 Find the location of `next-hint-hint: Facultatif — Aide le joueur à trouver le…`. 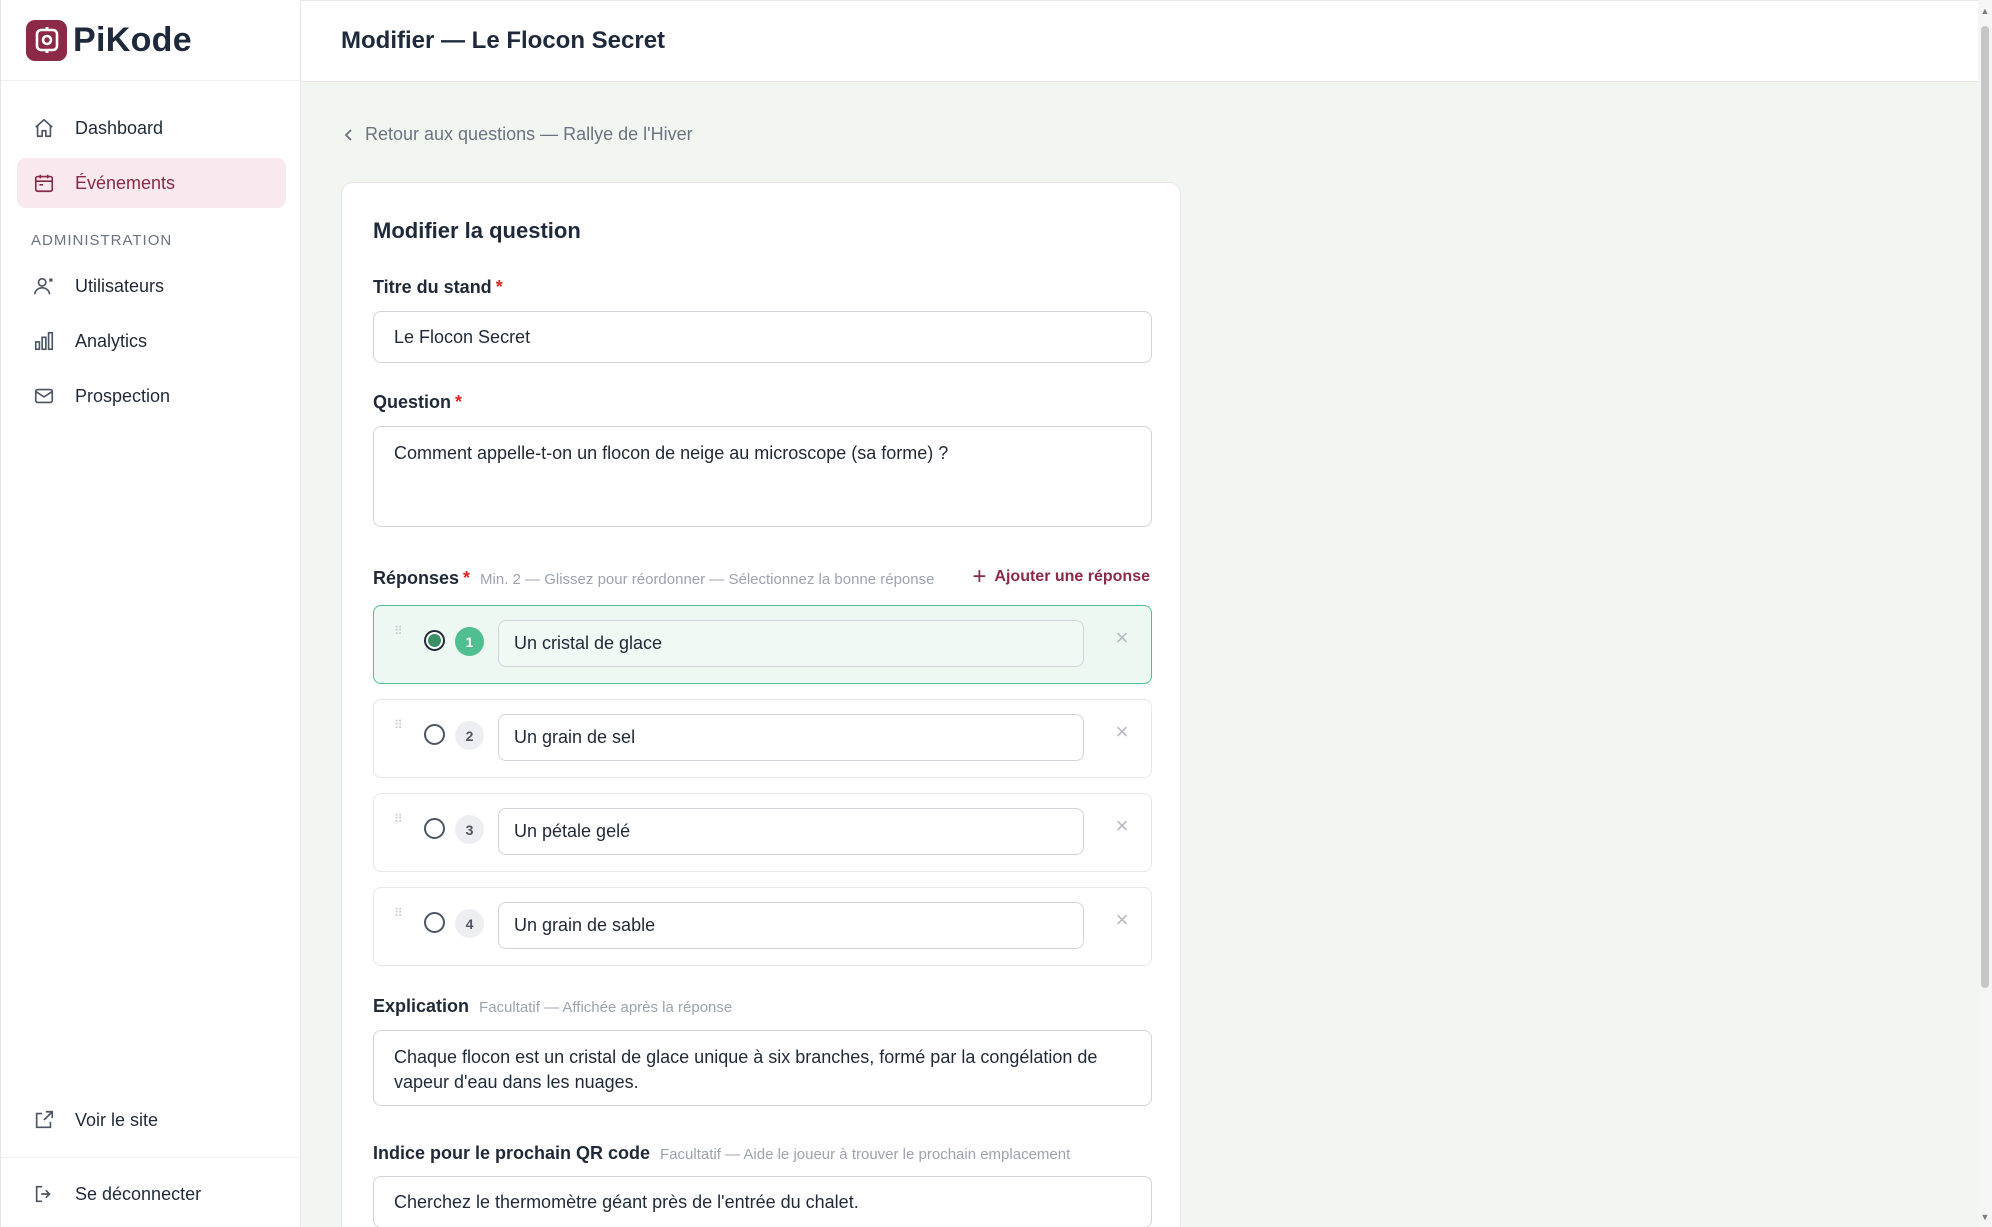

next-hint-hint: Facultatif — Aide le joueur à trouver le… is located at coordinates (865, 1154).